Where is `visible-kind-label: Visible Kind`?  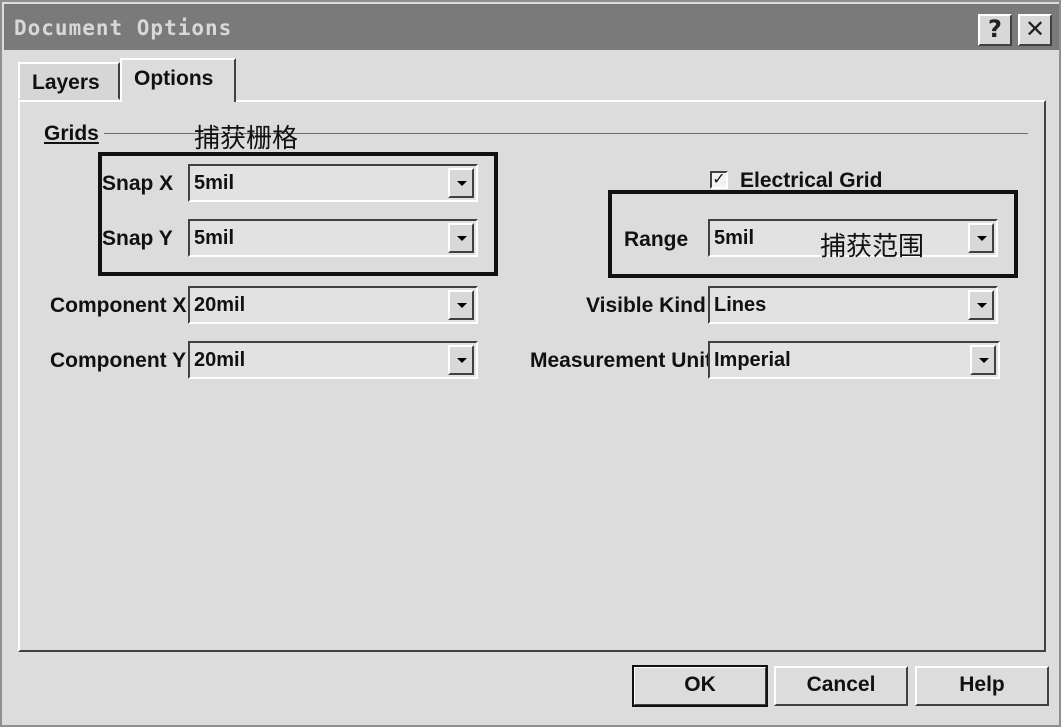
visible-kind-label: Visible Kind is located at coordinates (646, 305).